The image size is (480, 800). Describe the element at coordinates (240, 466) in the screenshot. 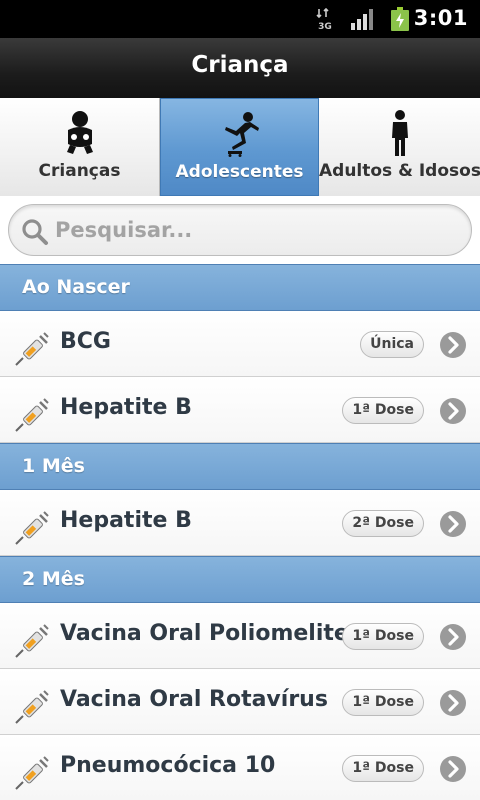

I see `section-header-1-mes: 1 Mês` at that location.